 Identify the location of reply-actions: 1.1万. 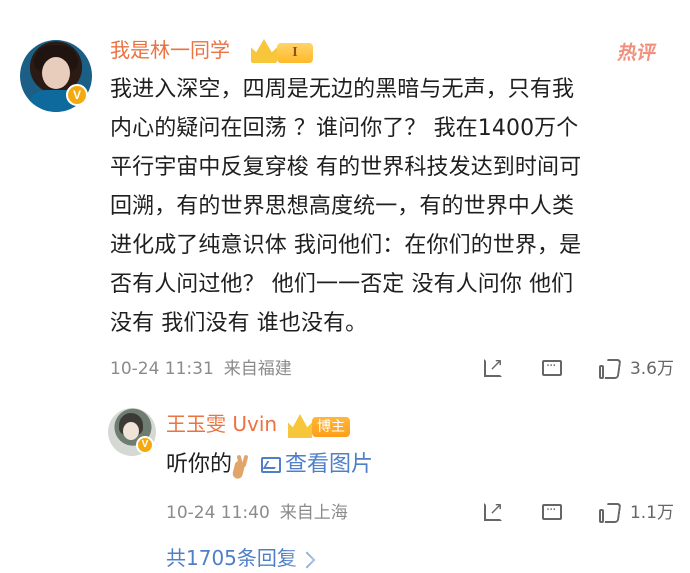
(578, 512).